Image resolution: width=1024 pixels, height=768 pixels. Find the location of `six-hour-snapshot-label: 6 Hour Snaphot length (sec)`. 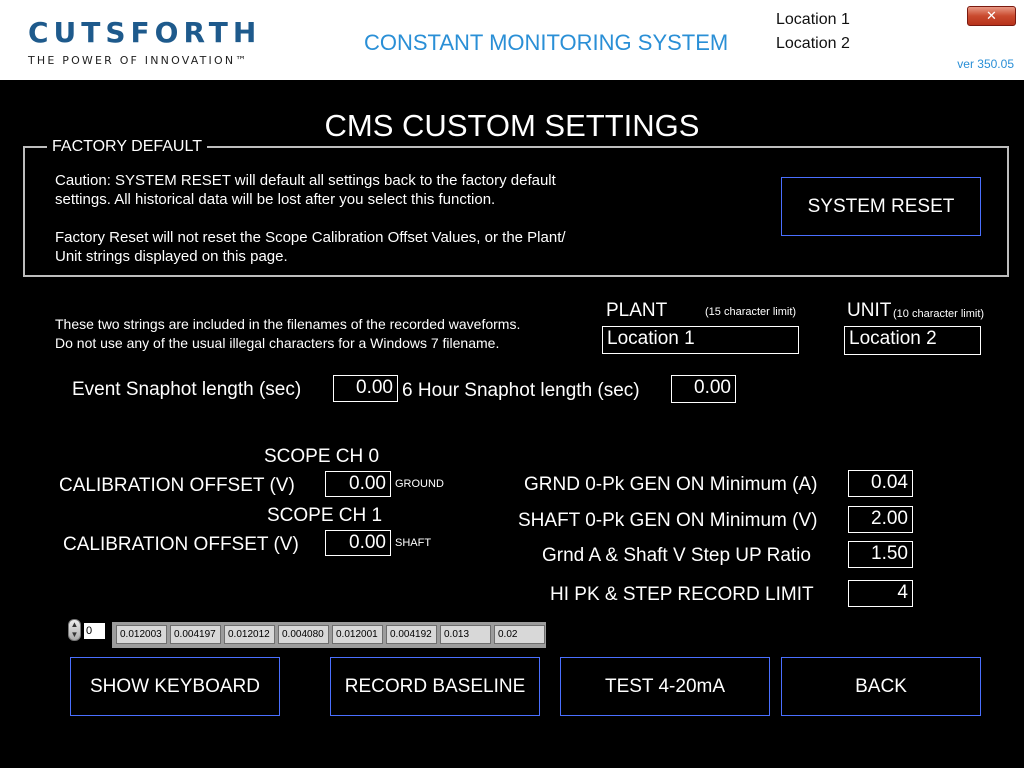

six-hour-snapshot-label: 6 Hour Snaphot length (sec) is located at coordinates (521, 390).